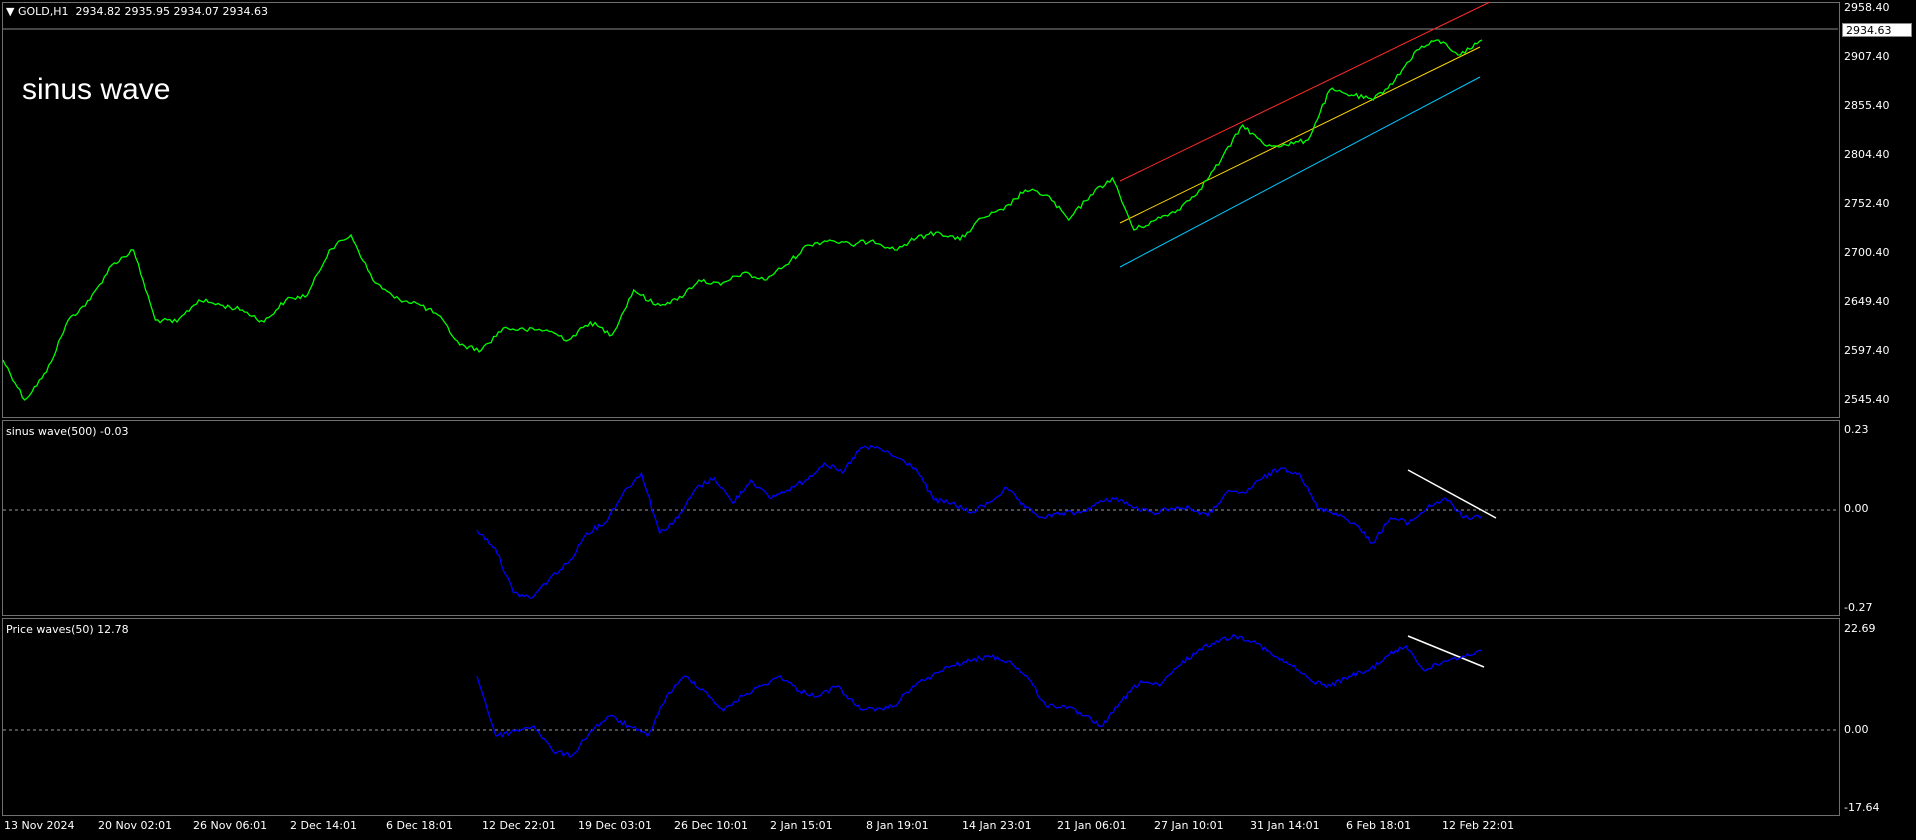  I want to click on indicator2-label: Price waves(50) 12.78, so click(67, 629).